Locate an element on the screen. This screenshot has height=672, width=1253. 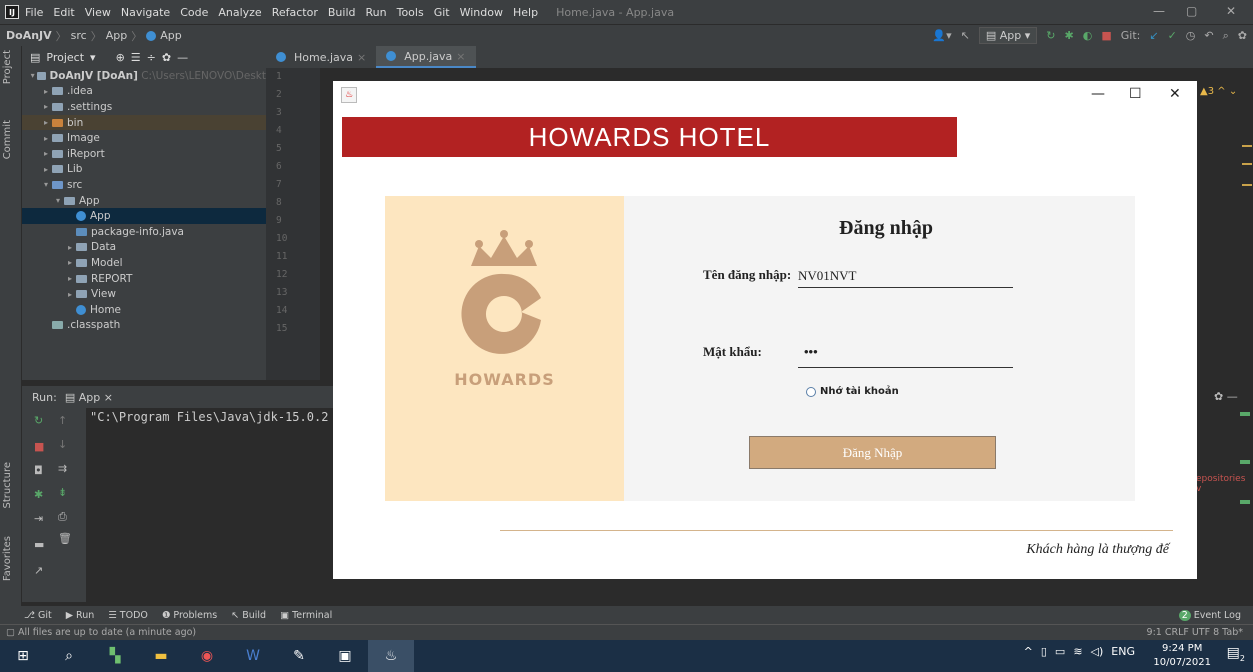
collapse-all-icon: ÷ is located at coordinates (151, 57).